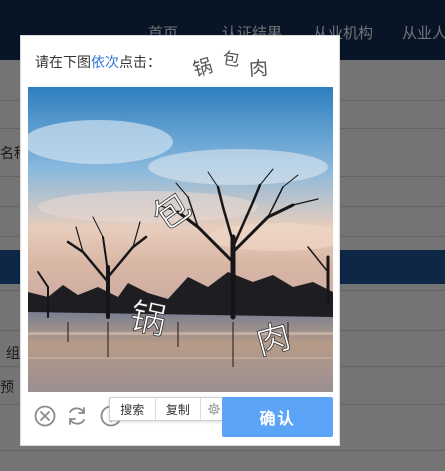 The width and height of the screenshot is (445, 471). I want to click on refresh-icon, so click(77, 416).